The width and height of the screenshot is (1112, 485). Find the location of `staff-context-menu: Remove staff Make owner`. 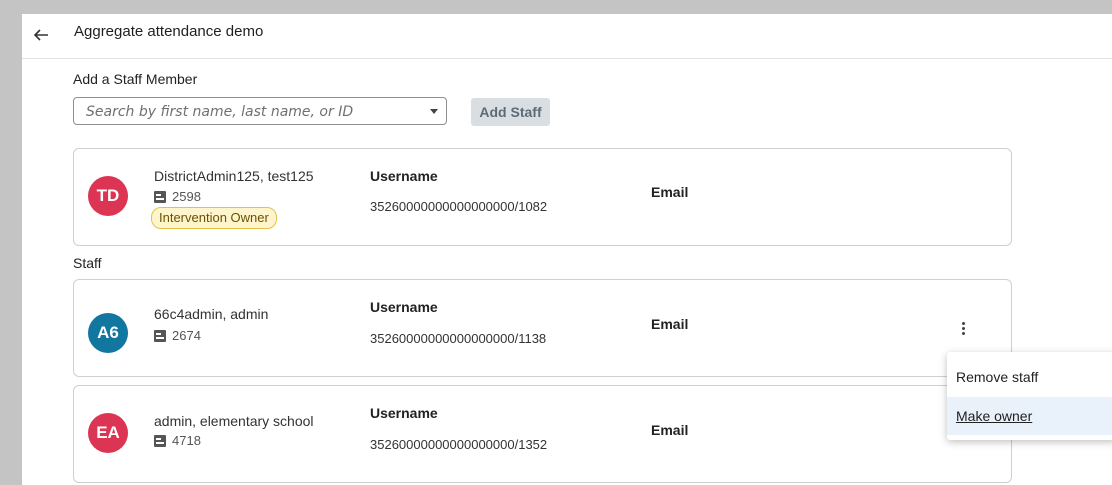

staff-context-menu: Remove staff Make owner is located at coordinates (1029, 396).